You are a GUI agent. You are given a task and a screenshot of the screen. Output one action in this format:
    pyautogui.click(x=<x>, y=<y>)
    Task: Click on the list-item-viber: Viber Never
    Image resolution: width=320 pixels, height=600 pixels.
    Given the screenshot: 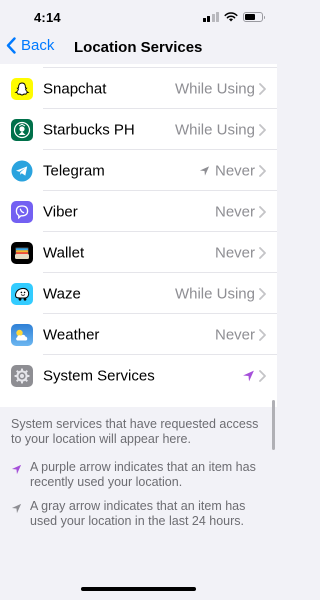 What is the action you would take?
    pyautogui.click(x=138, y=211)
    